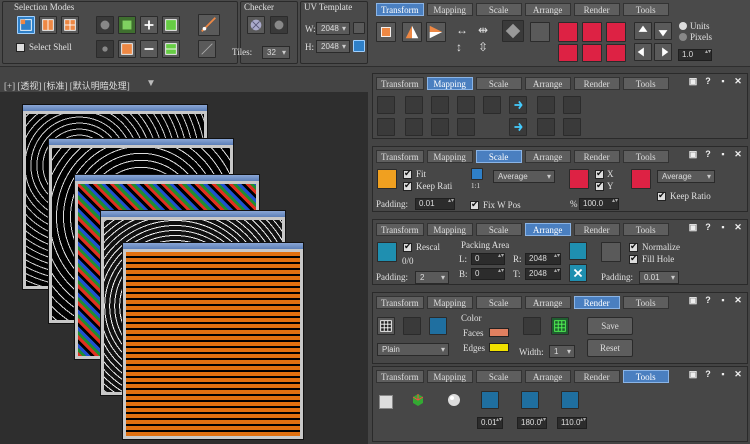 This screenshot has width=750, height=444. What do you see at coordinates (386, 105) in the screenshot?
I see `planar-map-icon` at bounding box center [386, 105].